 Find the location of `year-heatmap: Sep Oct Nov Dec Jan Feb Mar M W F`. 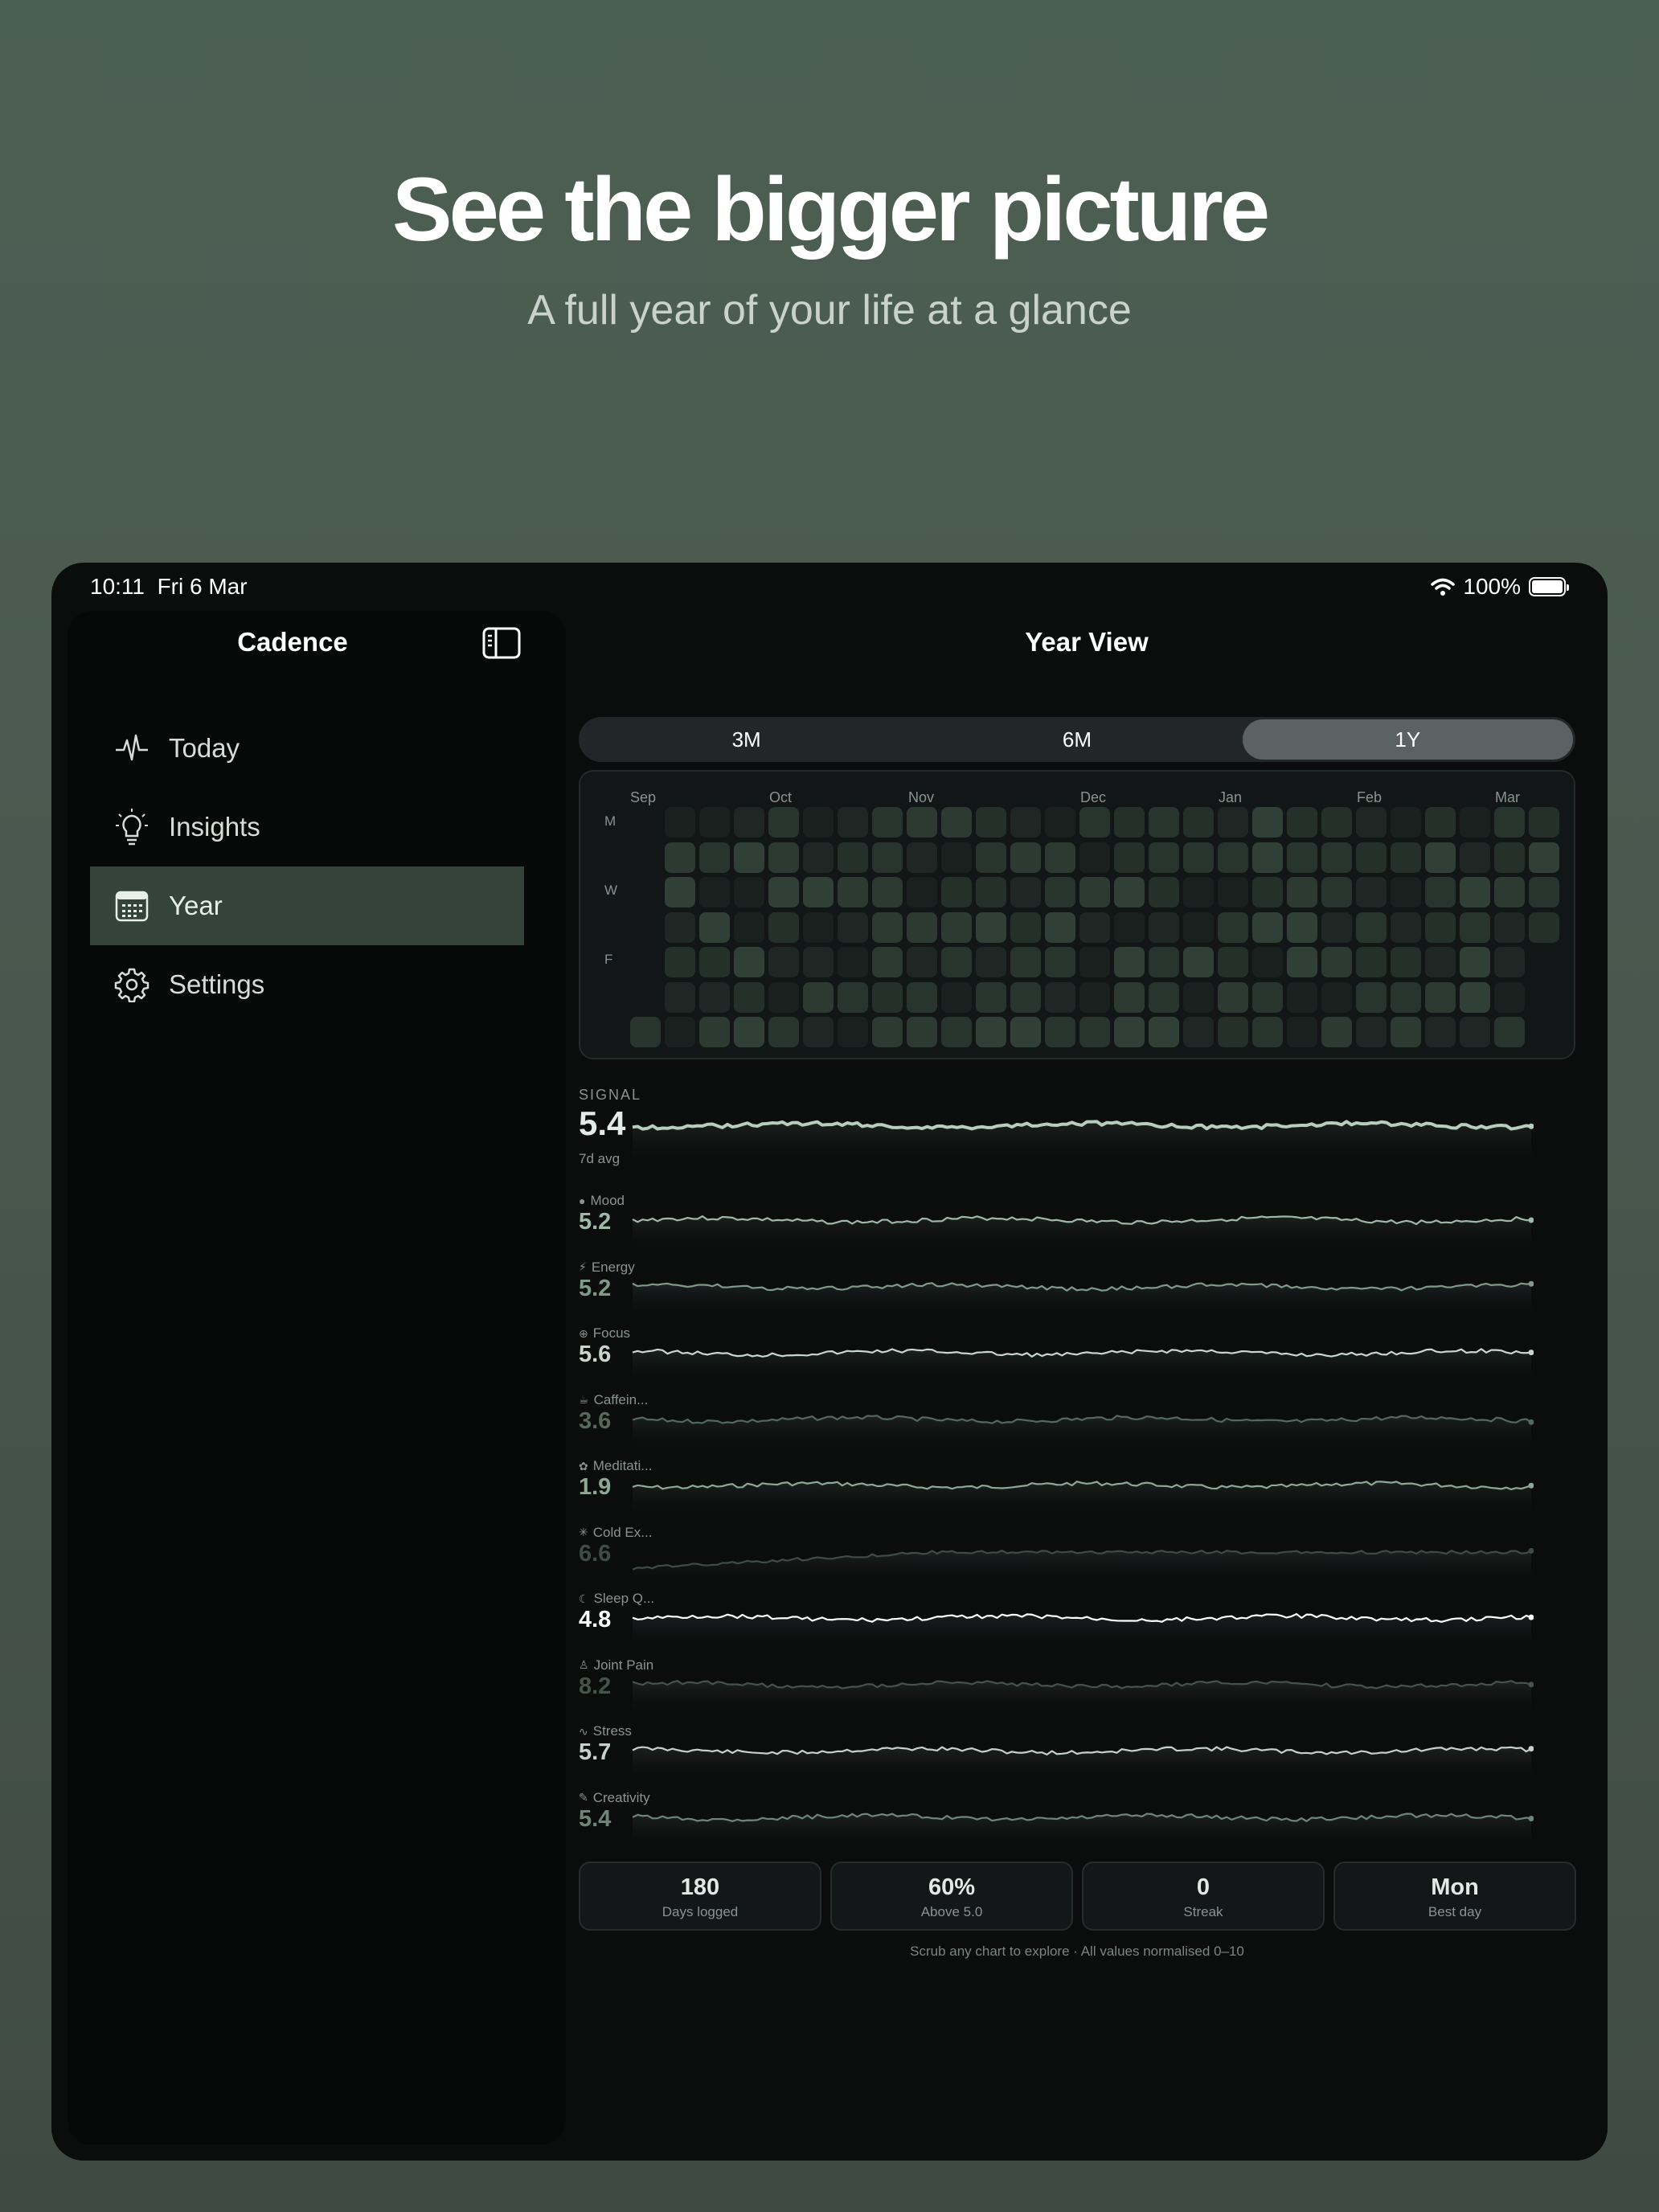

year-heatmap: Sep Oct Nov Dec Jan Feb Mar M W F is located at coordinates (1077, 914).